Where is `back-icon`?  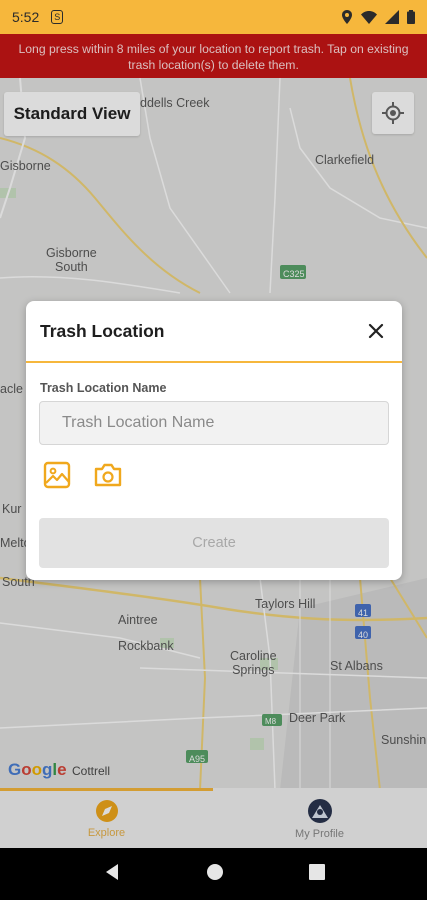
back-icon is located at coordinates (111, 871).